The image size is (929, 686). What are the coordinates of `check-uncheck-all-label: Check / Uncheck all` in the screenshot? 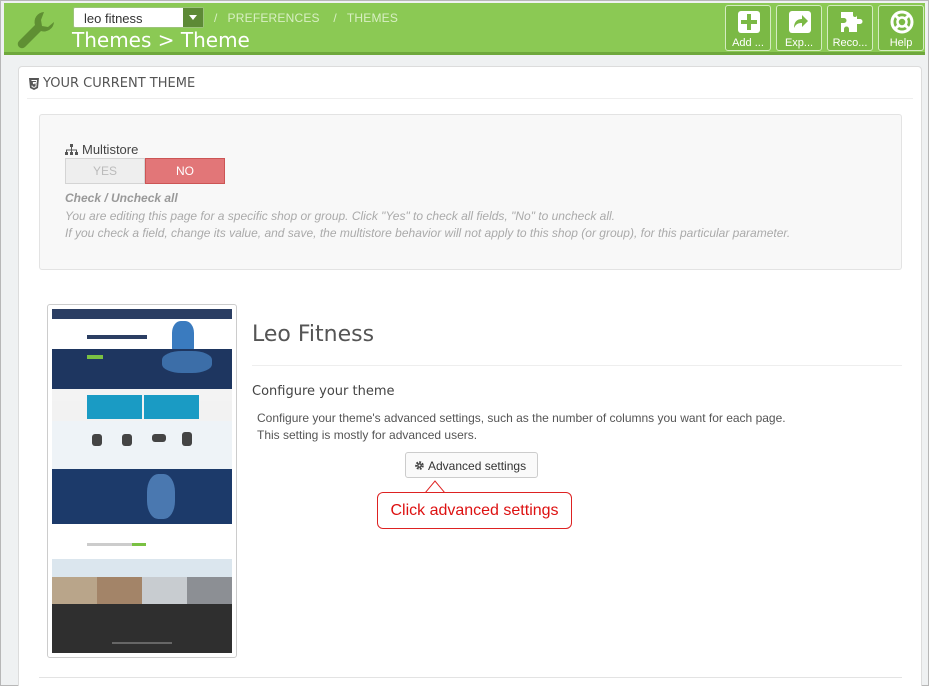 It's located at (121, 198).